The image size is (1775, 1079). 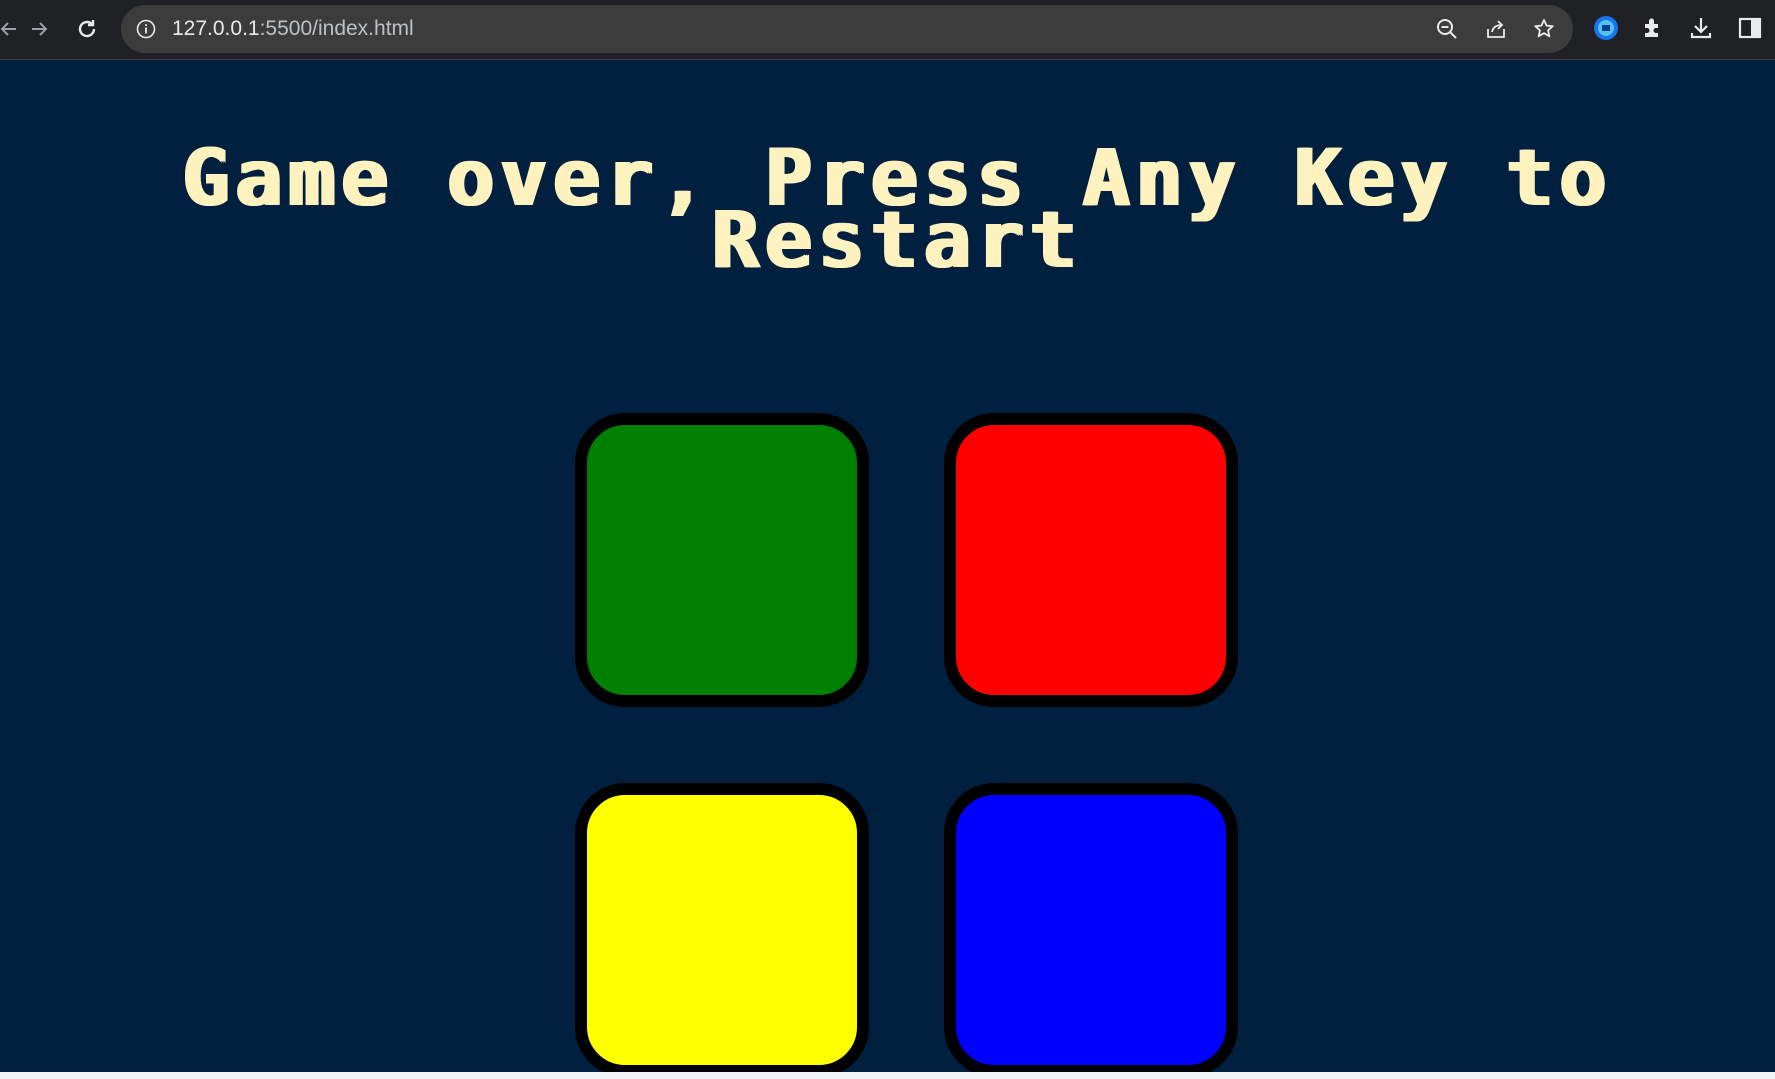 I want to click on url-text: 127.0.0.1:5500/index.html, so click(x=293, y=29).